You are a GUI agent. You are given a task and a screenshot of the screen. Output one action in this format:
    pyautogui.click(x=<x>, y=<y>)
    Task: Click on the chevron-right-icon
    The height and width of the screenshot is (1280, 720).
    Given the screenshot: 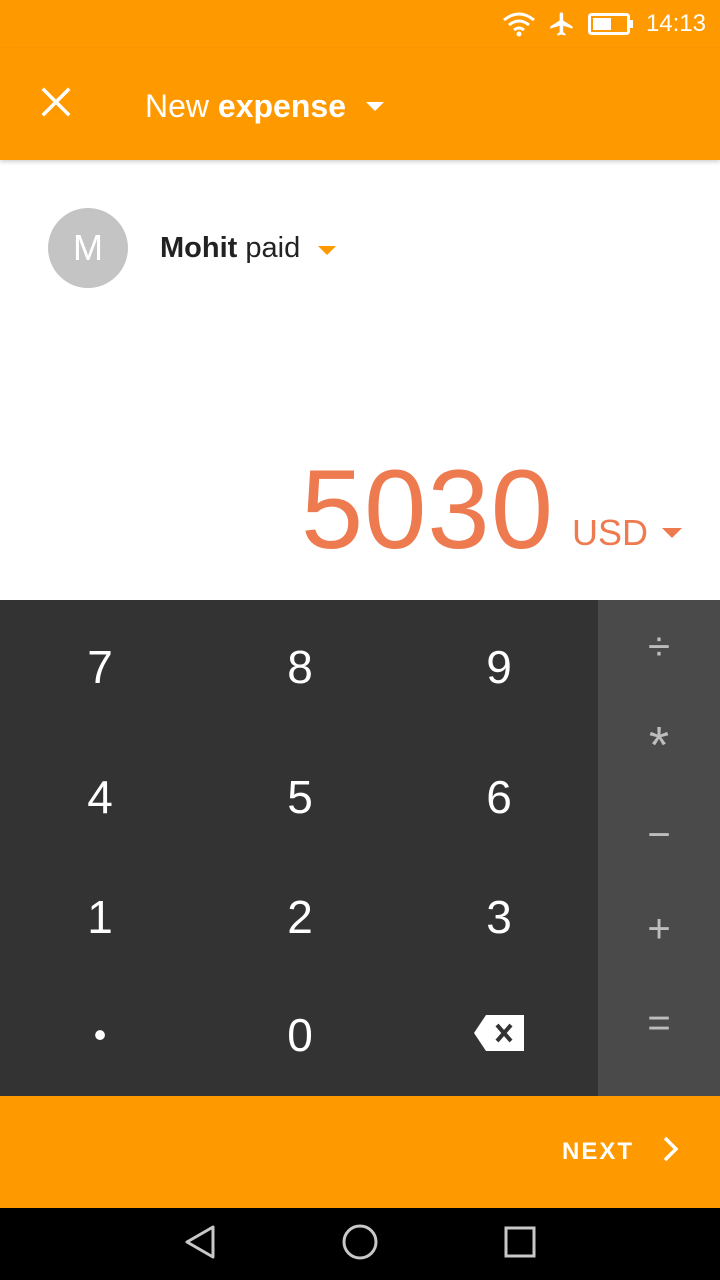 What is the action you would take?
    pyautogui.click(x=671, y=1152)
    